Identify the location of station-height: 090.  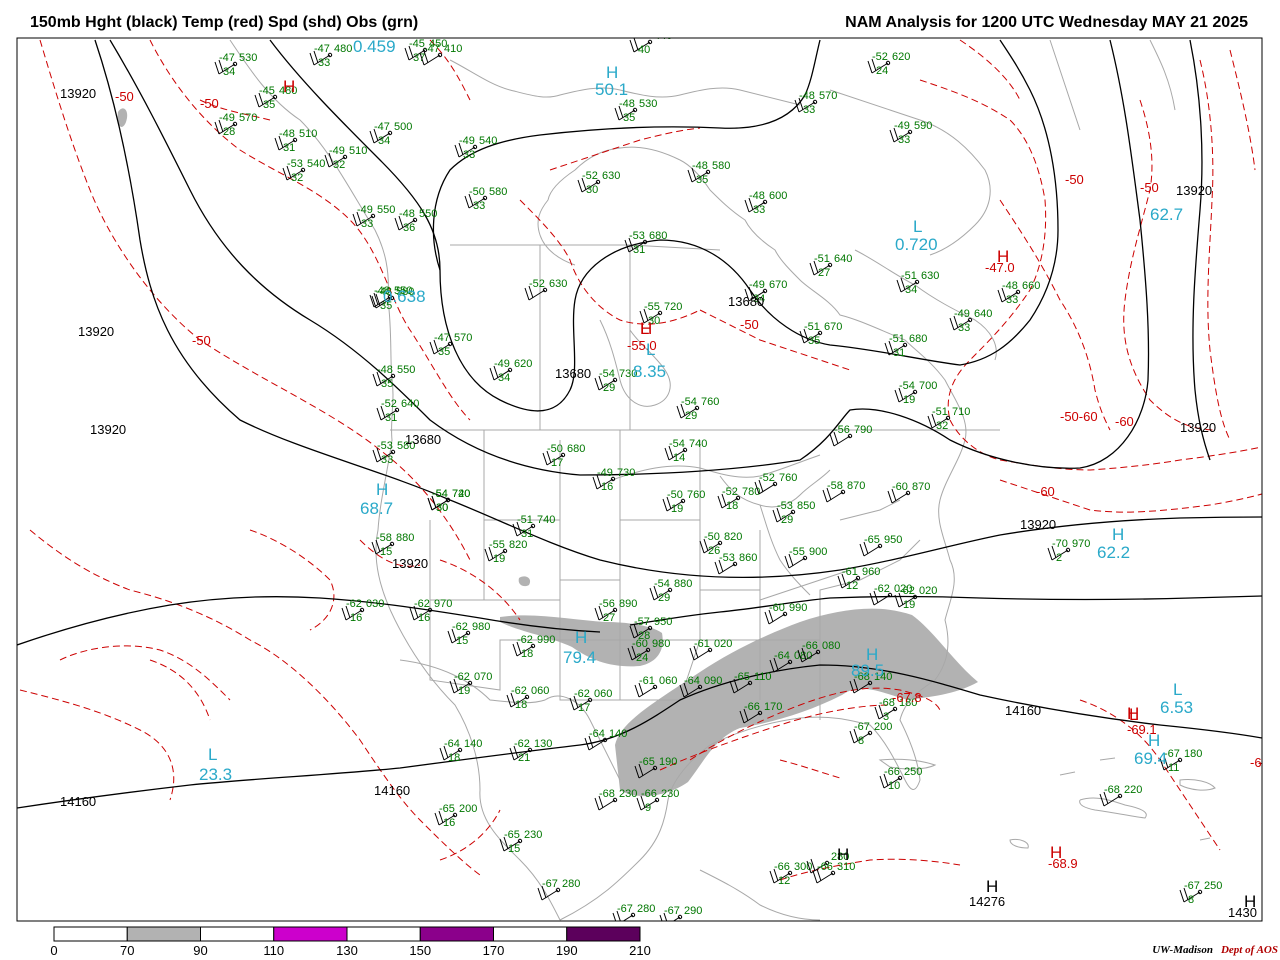
(713, 681).